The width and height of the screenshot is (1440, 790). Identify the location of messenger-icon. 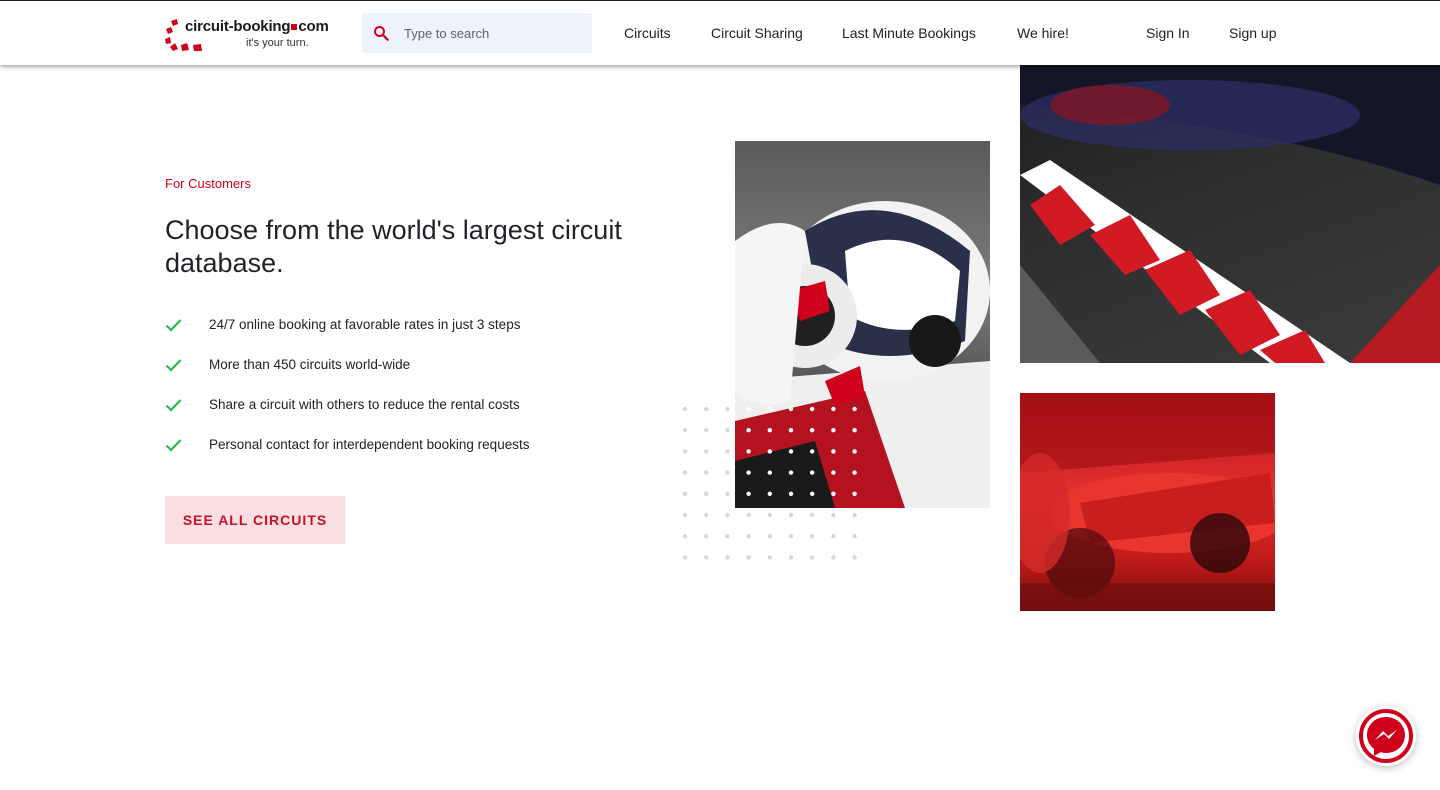
(1386, 736).